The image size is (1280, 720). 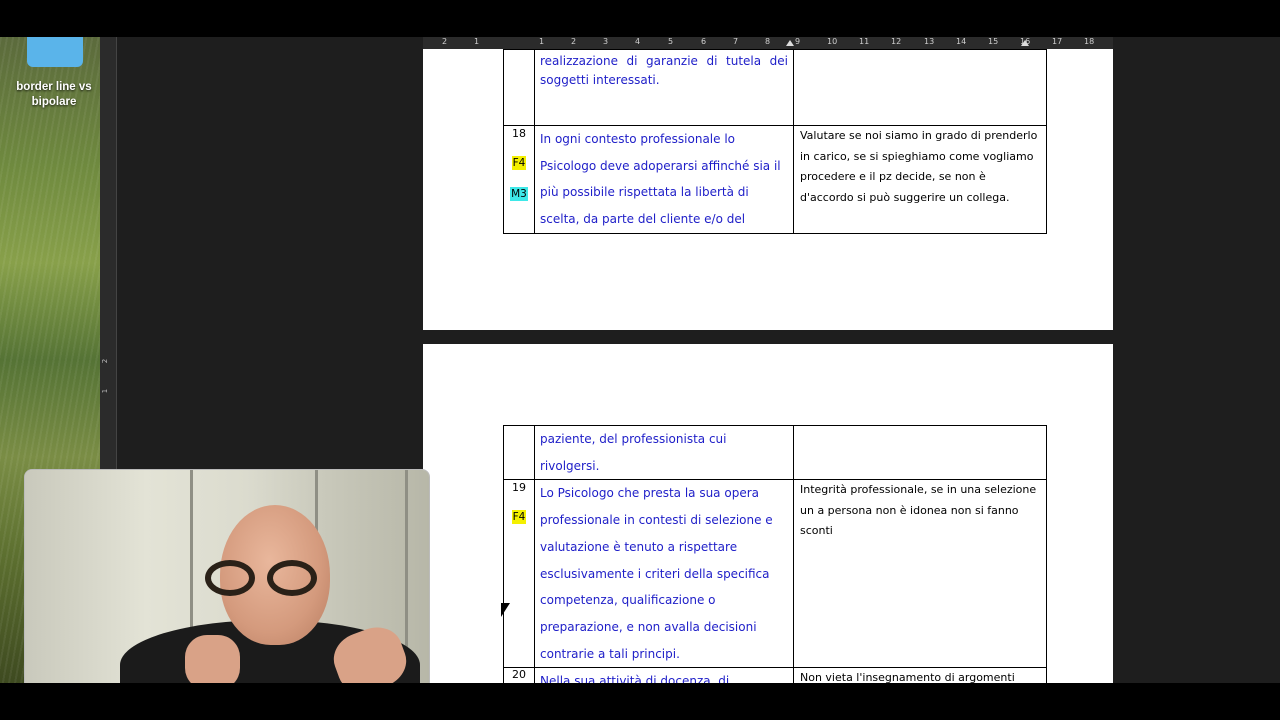 I want to click on folder-label: border line vs bipolare, so click(x=54, y=94).